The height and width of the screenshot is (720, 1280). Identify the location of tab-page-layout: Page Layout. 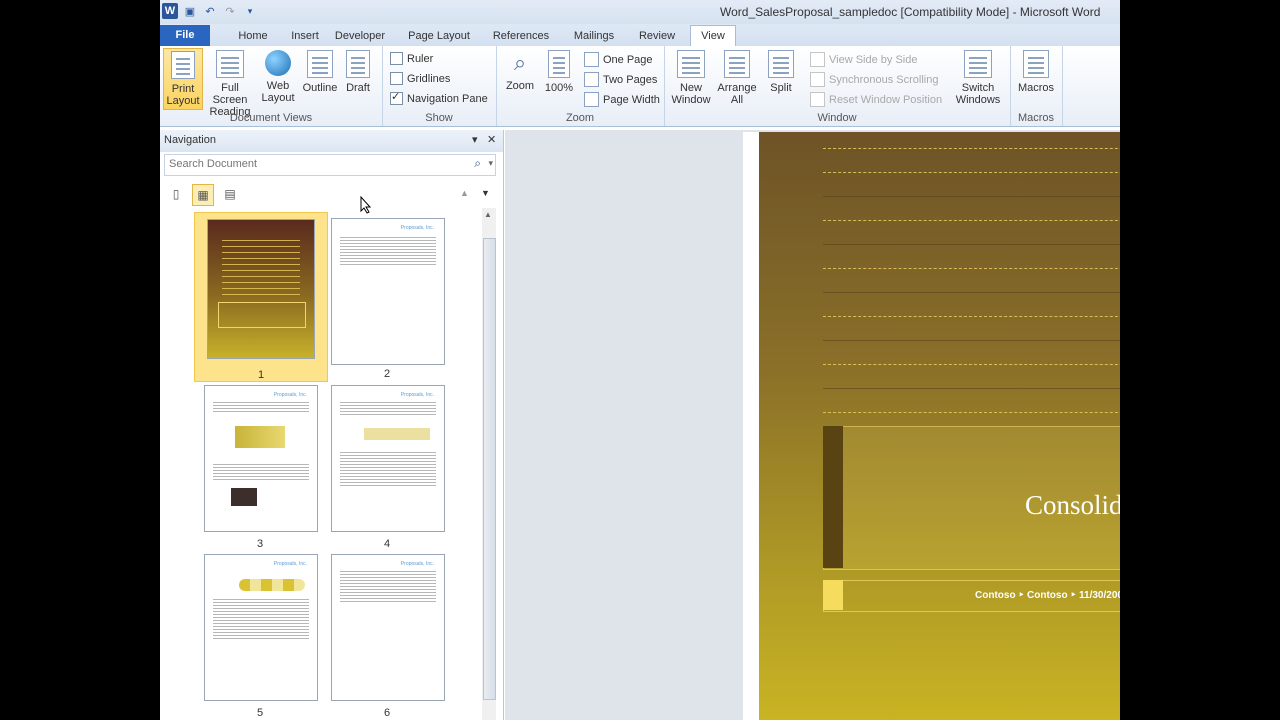
(439, 36).